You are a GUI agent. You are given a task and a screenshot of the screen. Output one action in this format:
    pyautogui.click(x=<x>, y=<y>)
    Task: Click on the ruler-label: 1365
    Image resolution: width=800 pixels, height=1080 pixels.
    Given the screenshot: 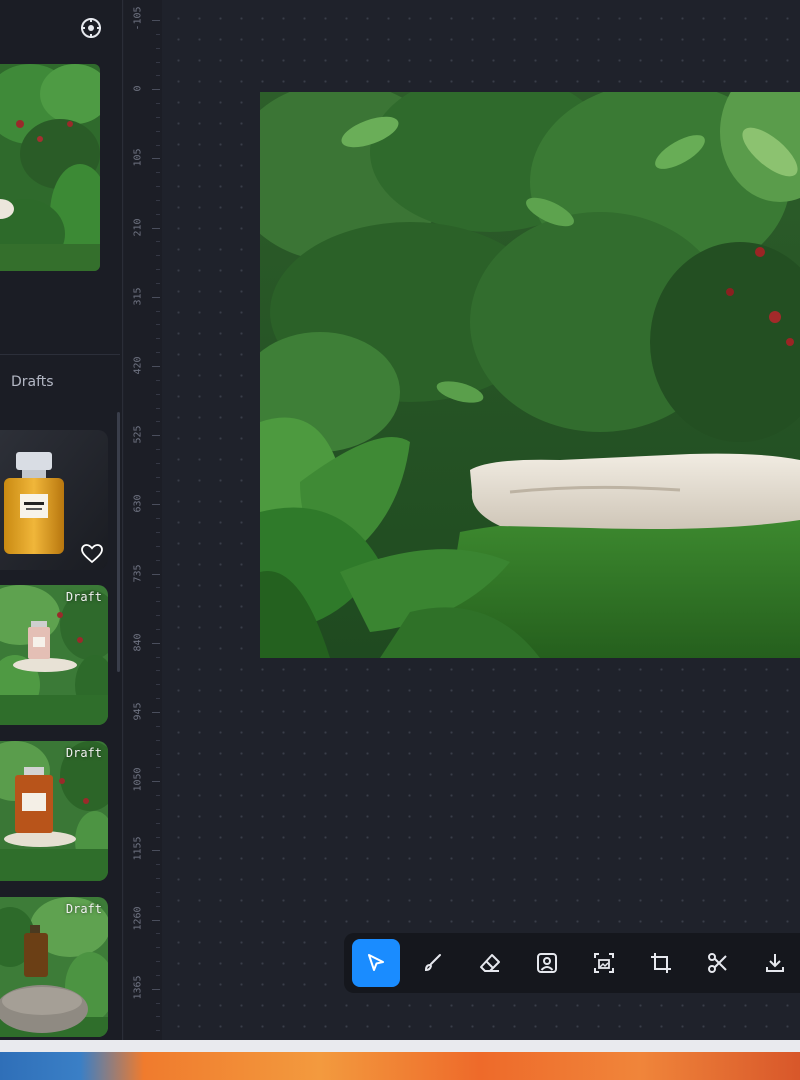 What is the action you would take?
    pyautogui.click(x=138, y=987)
    